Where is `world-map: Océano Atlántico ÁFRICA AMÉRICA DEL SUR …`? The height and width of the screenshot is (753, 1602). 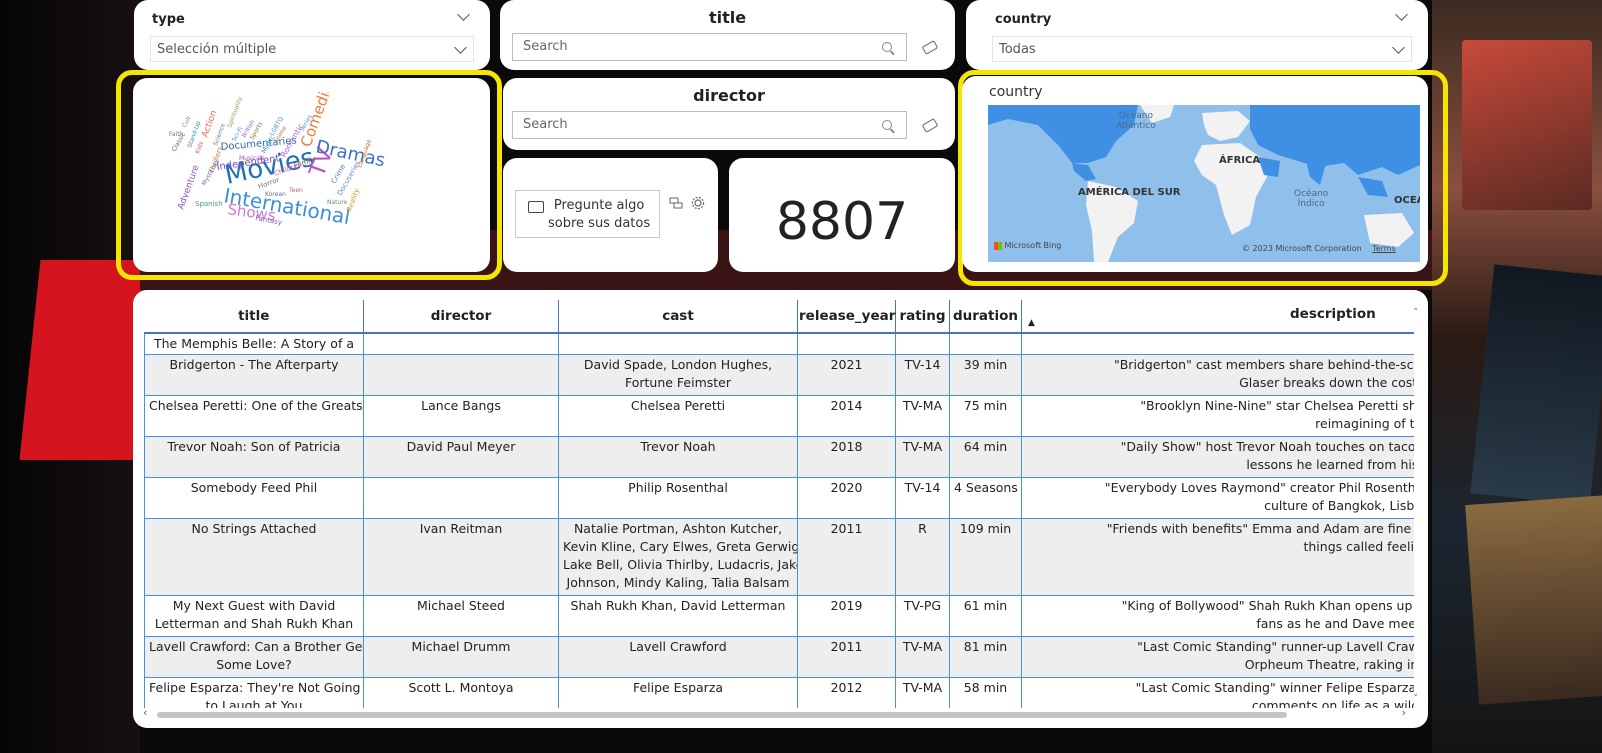
world-map: Océano Atlántico ÁFRICA AMÉRICA DEL SUR … is located at coordinates (1204, 183).